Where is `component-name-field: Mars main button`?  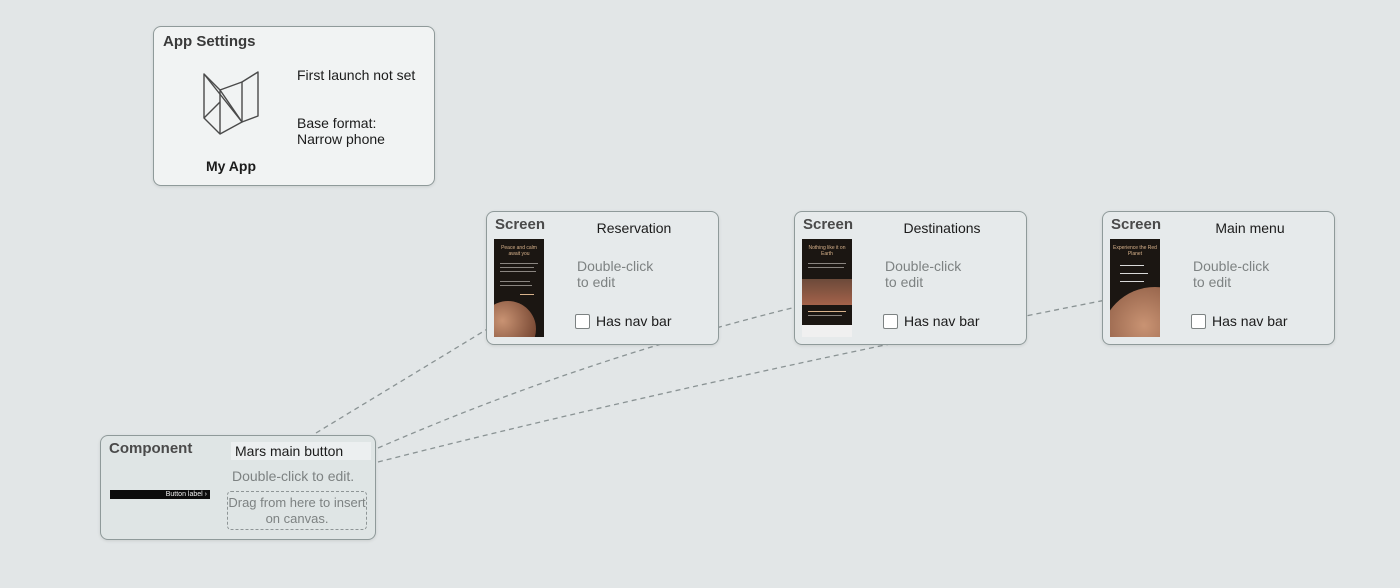
component-name-field: Mars main button is located at coordinates (301, 451).